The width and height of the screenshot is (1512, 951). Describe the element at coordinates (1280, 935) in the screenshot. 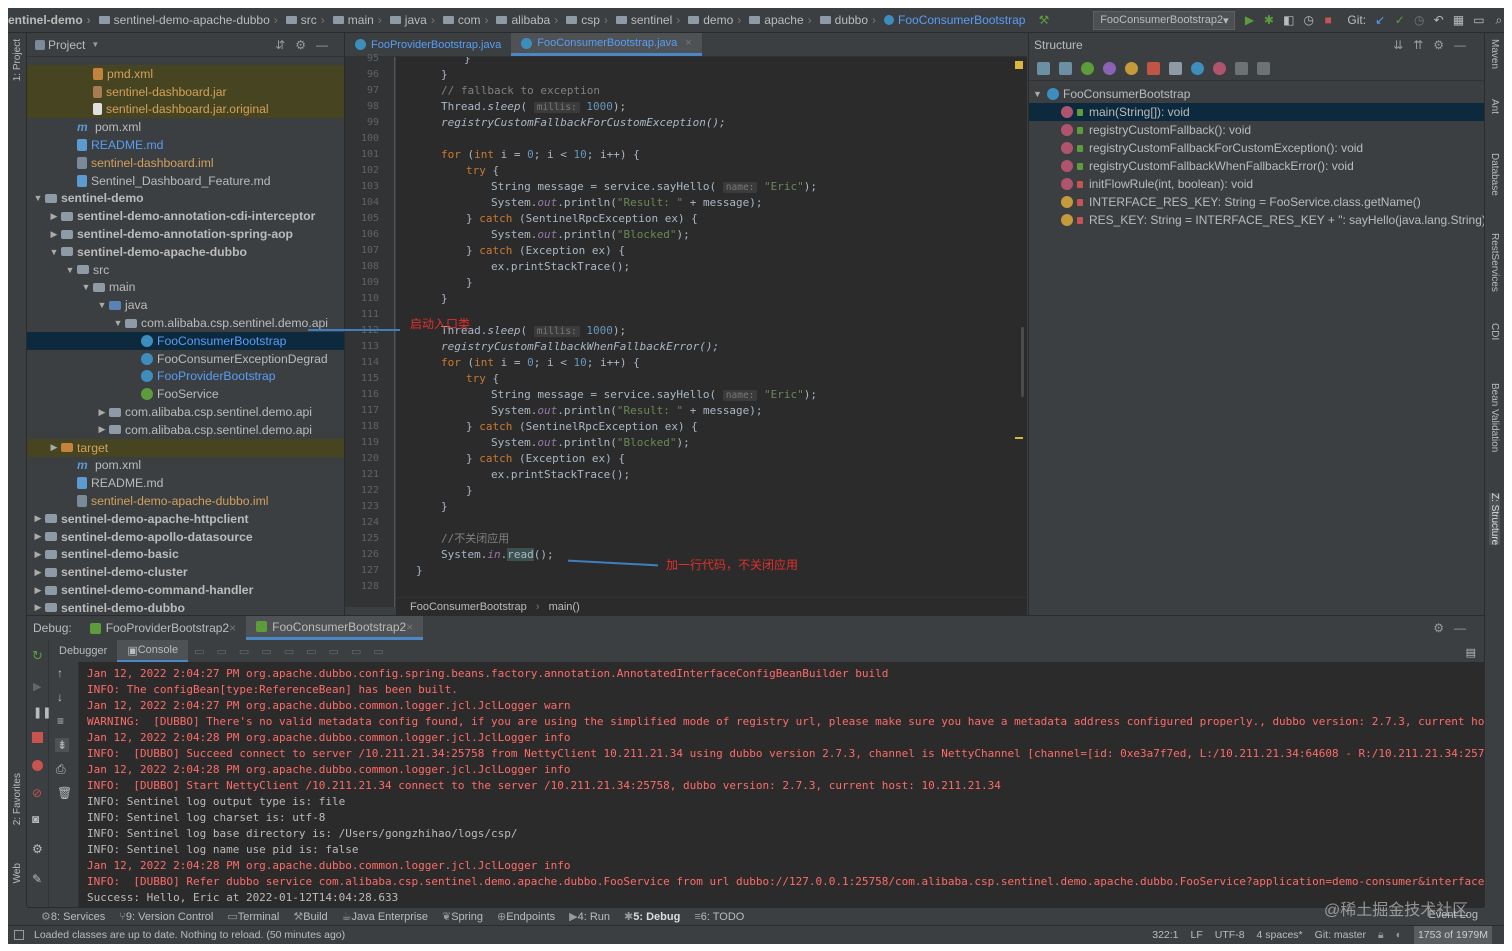

I see `indent-setting: 4 spaces*` at that location.